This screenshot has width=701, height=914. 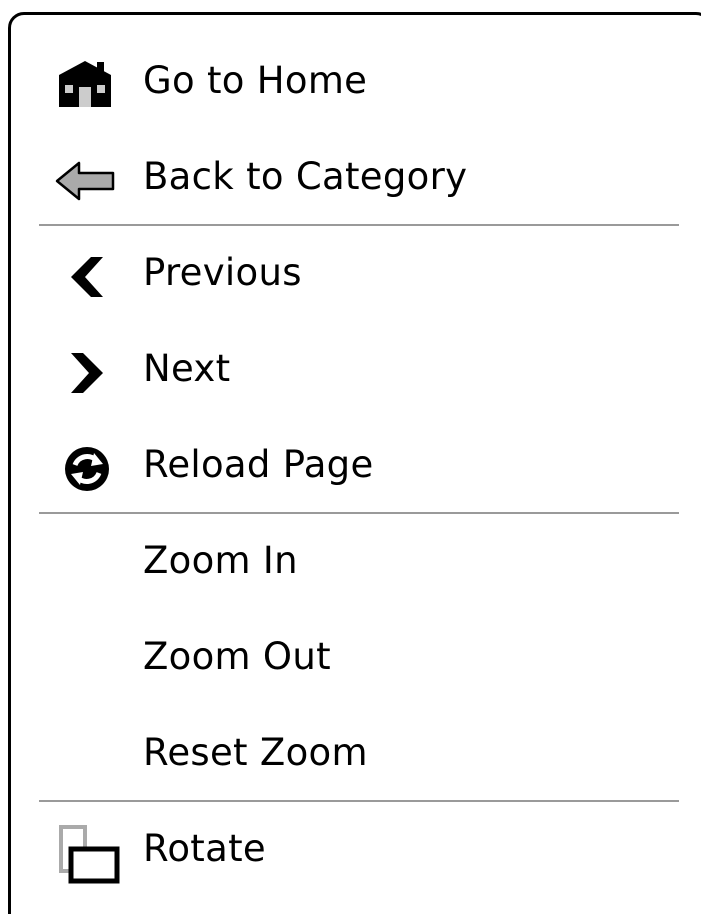 What do you see at coordinates (305, 176) in the screenshot?
I see `menu-item-label: Back to Category` at bounding box center [305, 176].